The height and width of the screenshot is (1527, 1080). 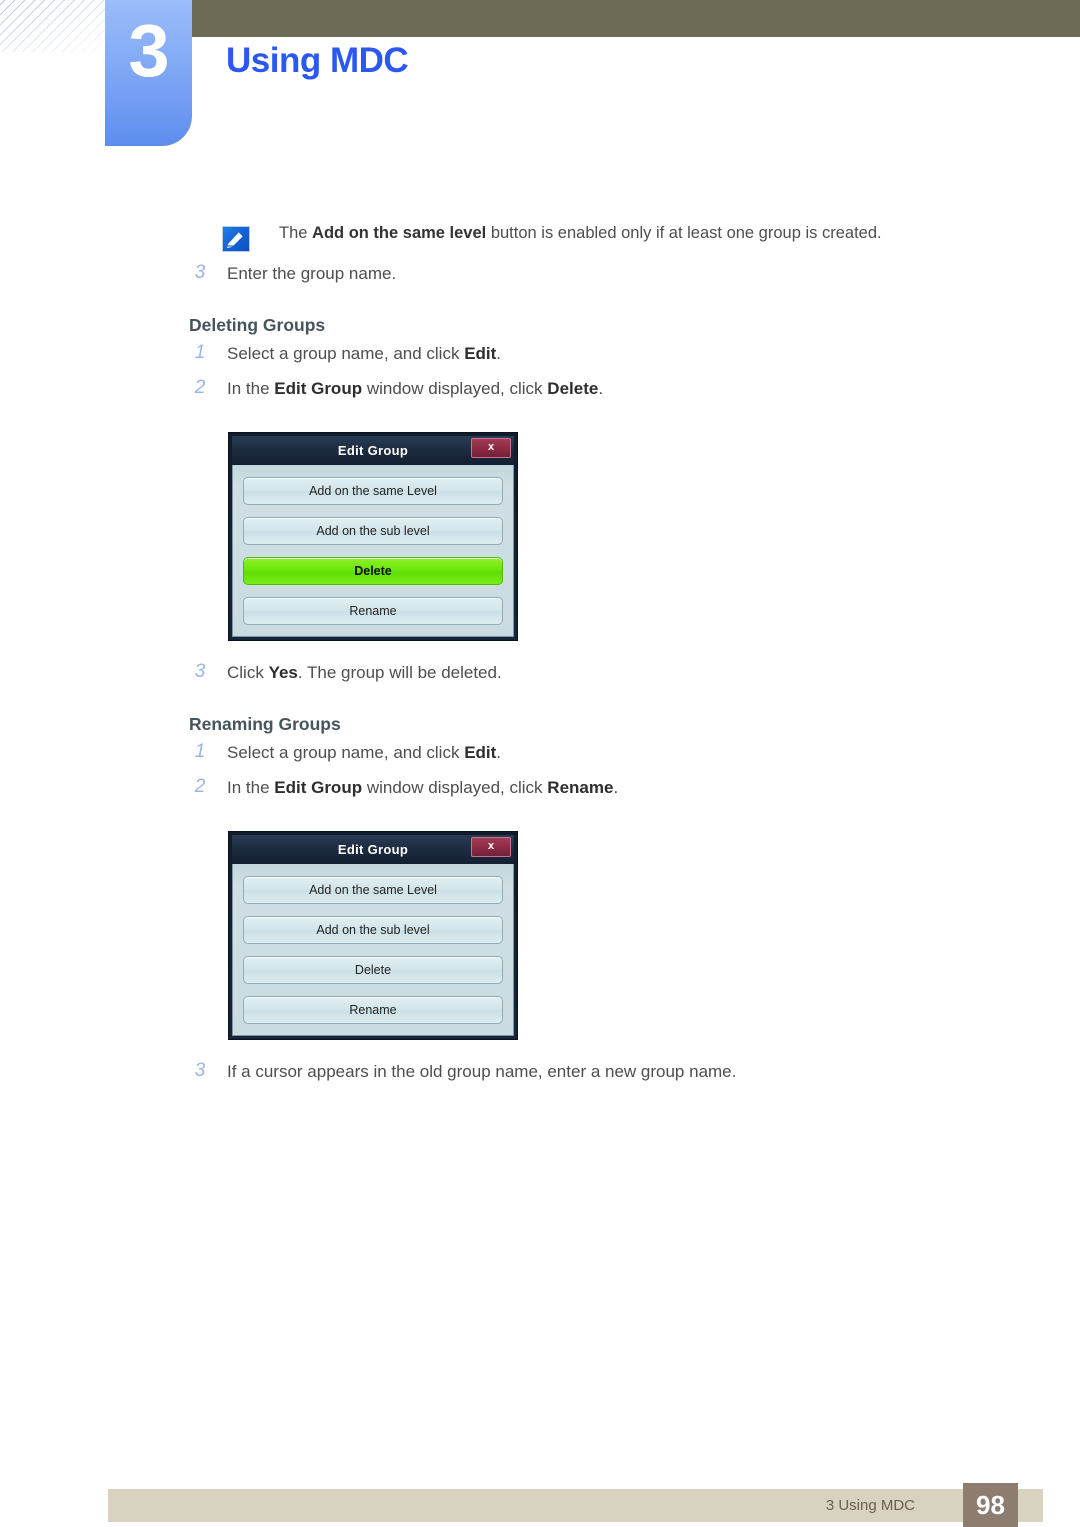 I want to click on note-text-bold: Add on the same level, so click(x=399, y=233).